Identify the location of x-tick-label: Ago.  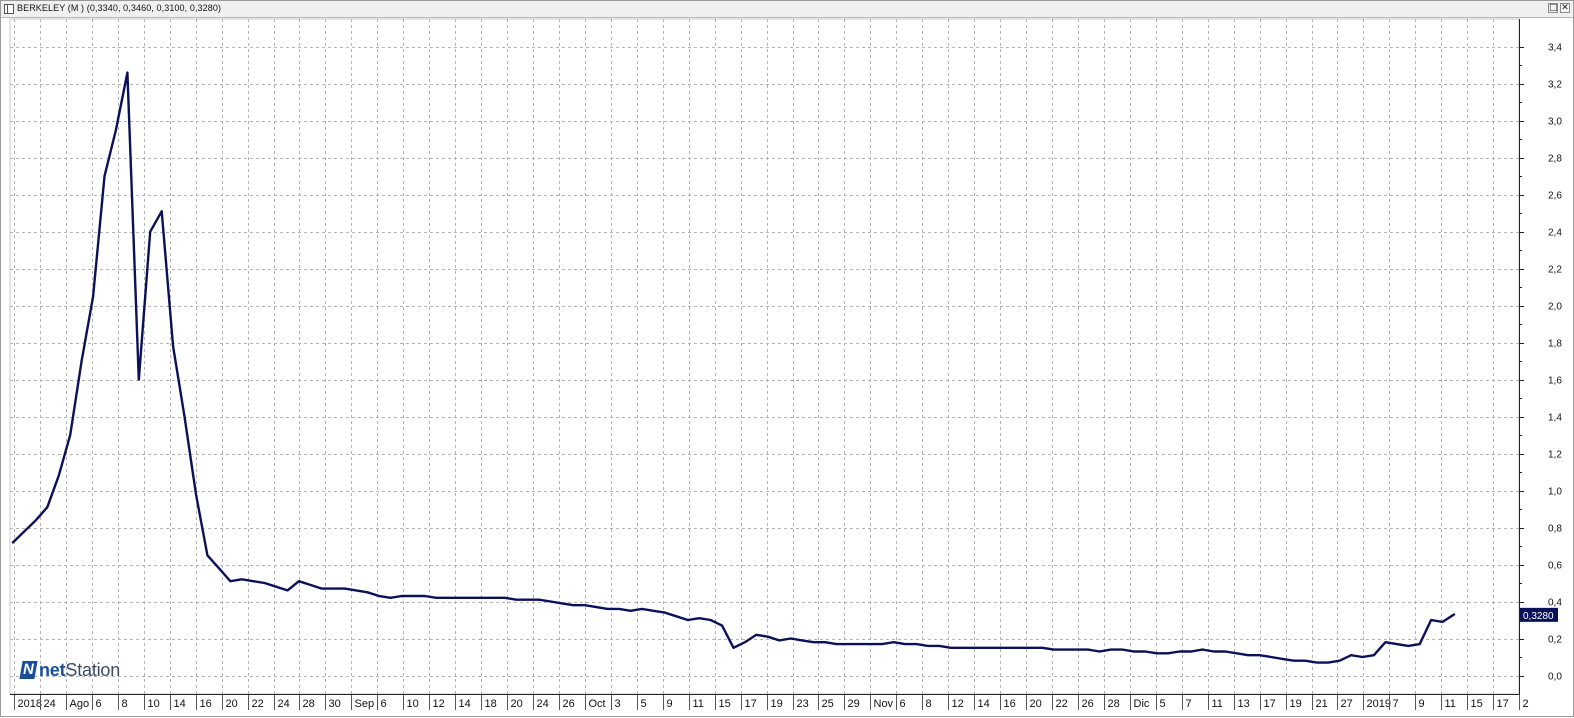
(80, 704).